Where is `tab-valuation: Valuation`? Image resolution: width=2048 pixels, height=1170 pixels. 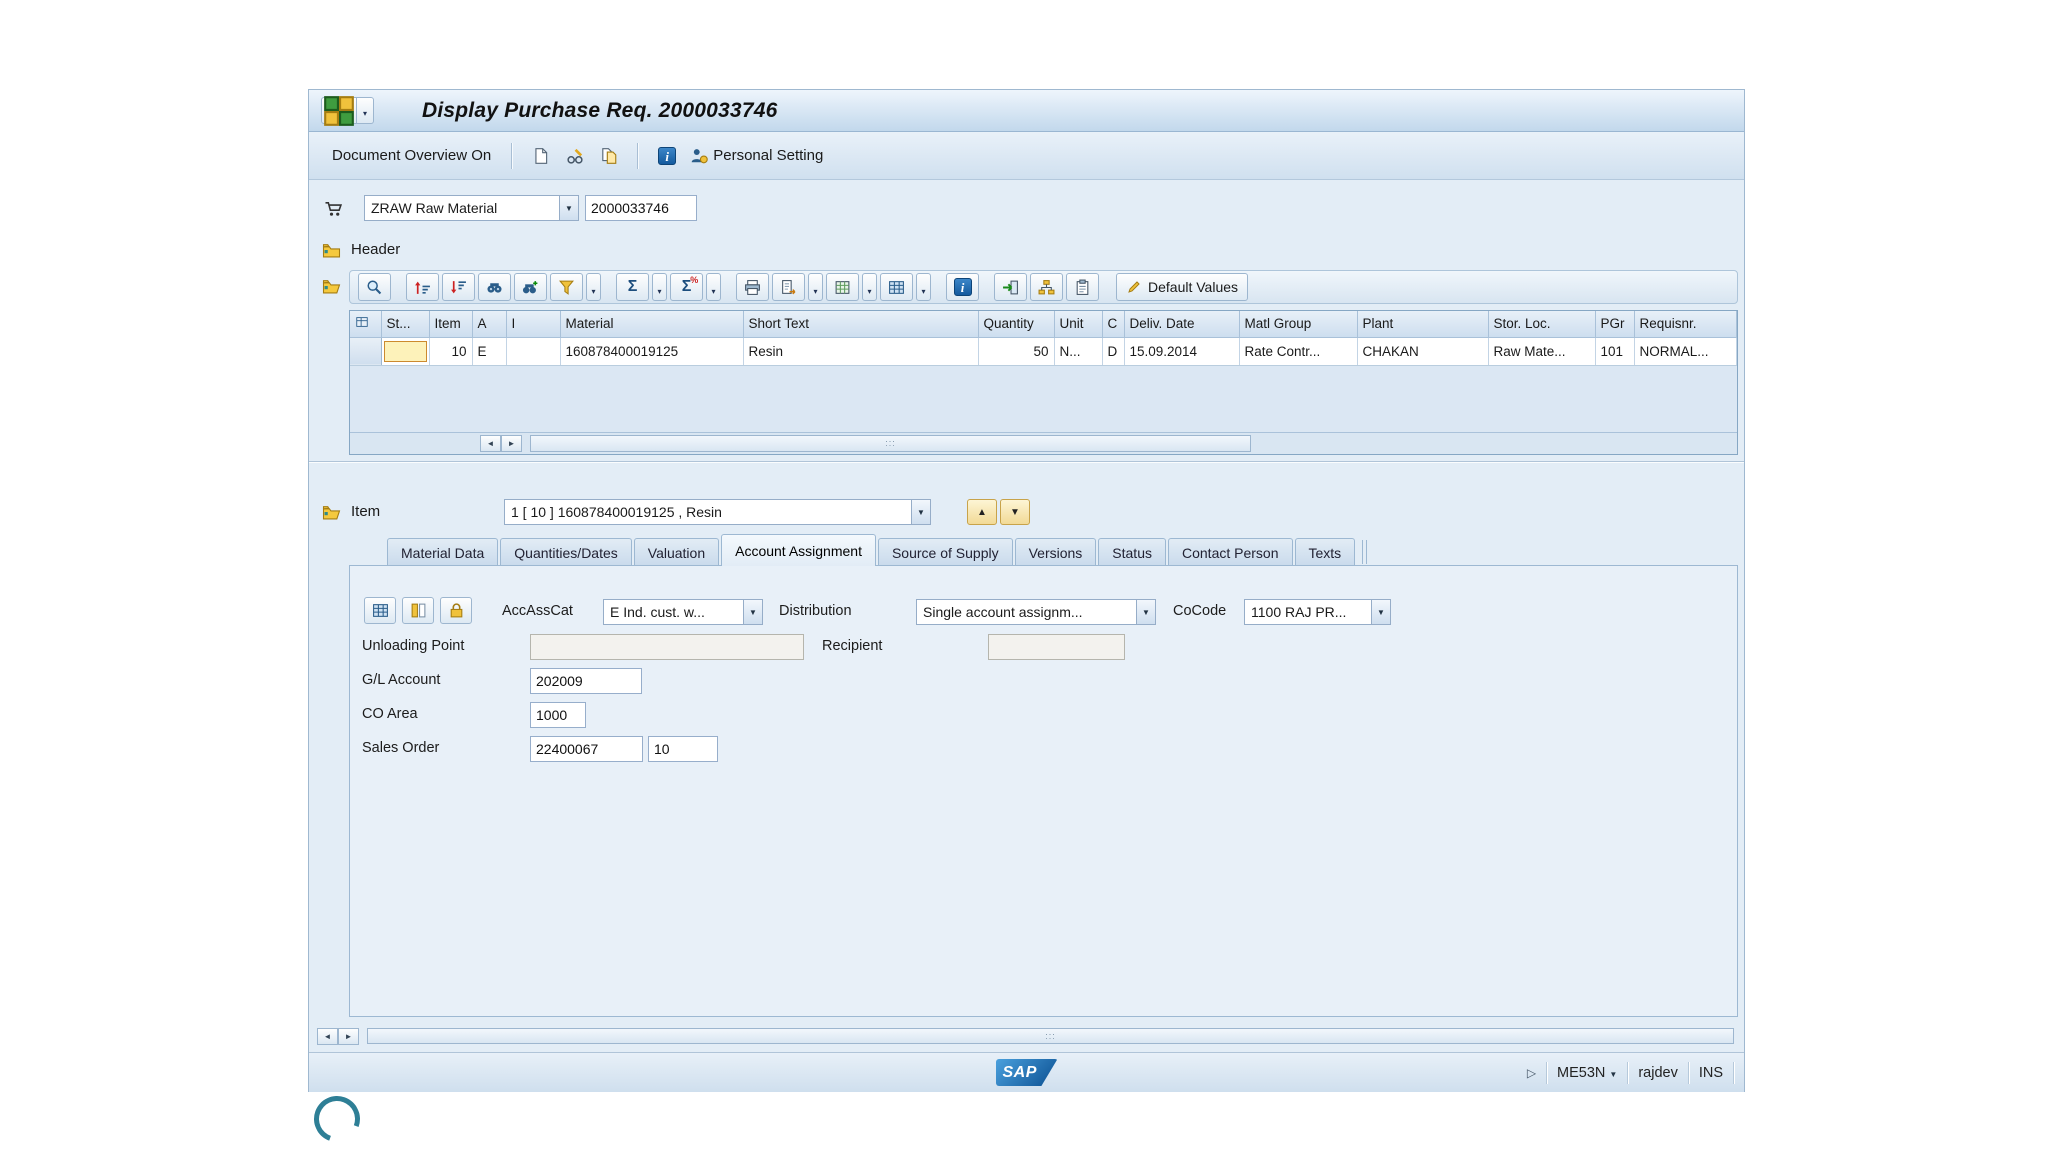
tab-valuation: Valuation is located at coordinates (676, 552).